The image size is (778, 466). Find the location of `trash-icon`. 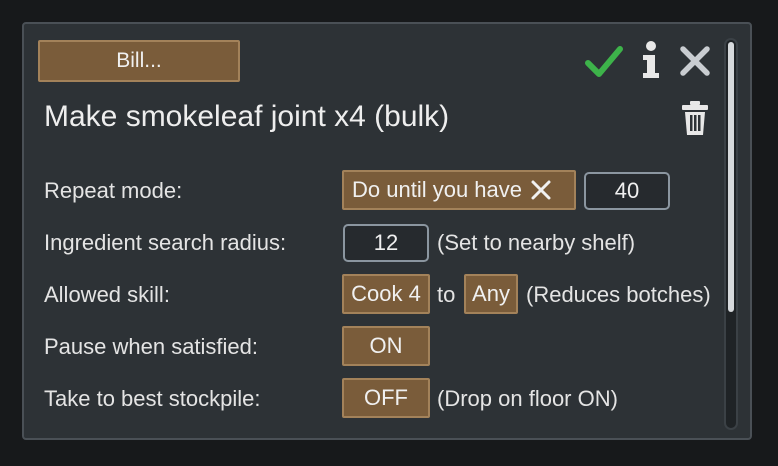

trash-icon is located at coordinates (695, 118).